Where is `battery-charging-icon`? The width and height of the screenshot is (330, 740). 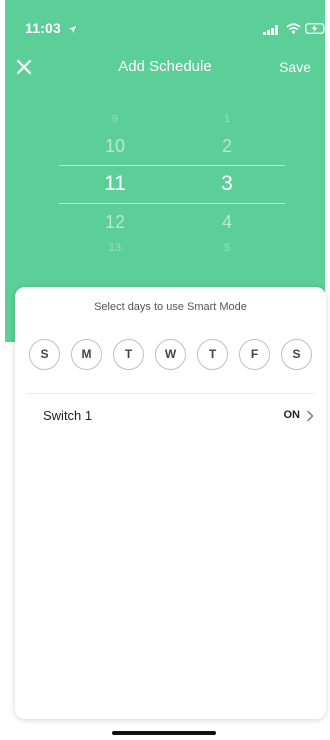 battery-charging-icon is located at coordinates (316, 30).